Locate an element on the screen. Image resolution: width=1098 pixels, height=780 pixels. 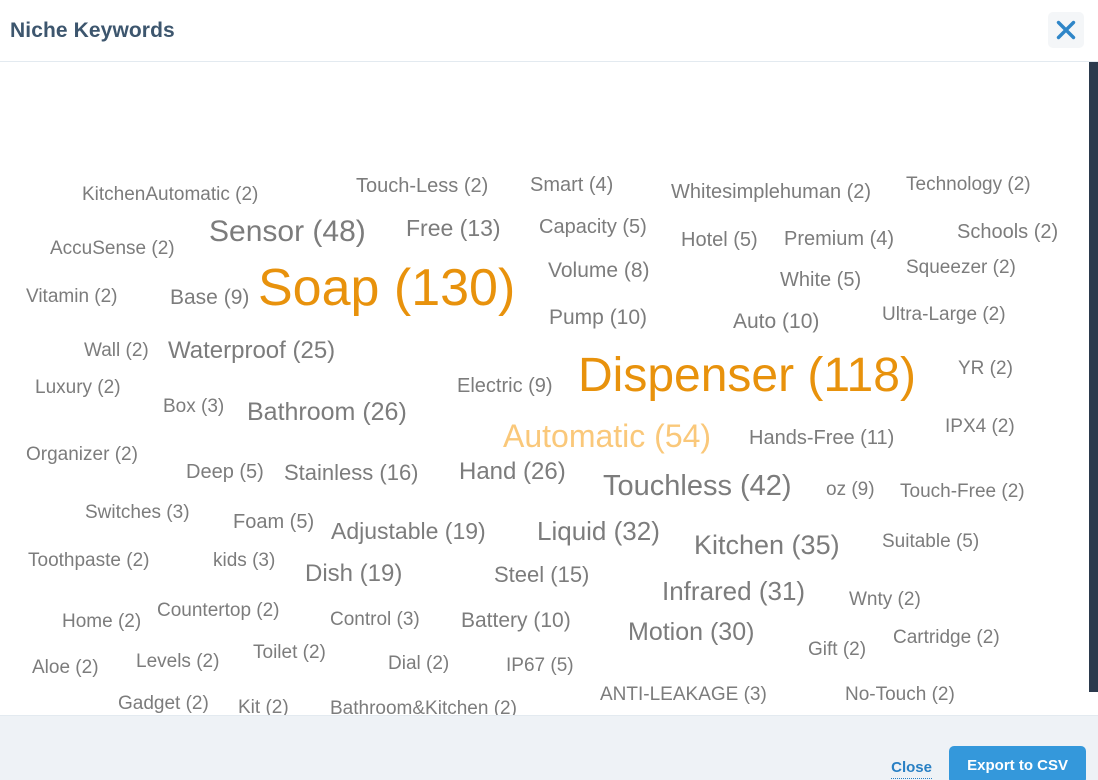
word-cloud-item: Adjustable (19) is located at coordinates (408, 531).